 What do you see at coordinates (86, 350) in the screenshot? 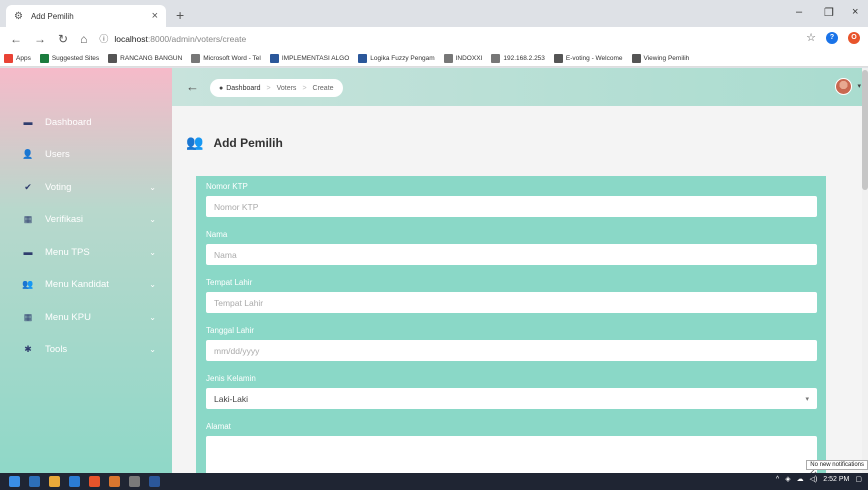
I see `sidebar-item-tools: ✱ Tools ⌄` at bounding box center [86, 350].